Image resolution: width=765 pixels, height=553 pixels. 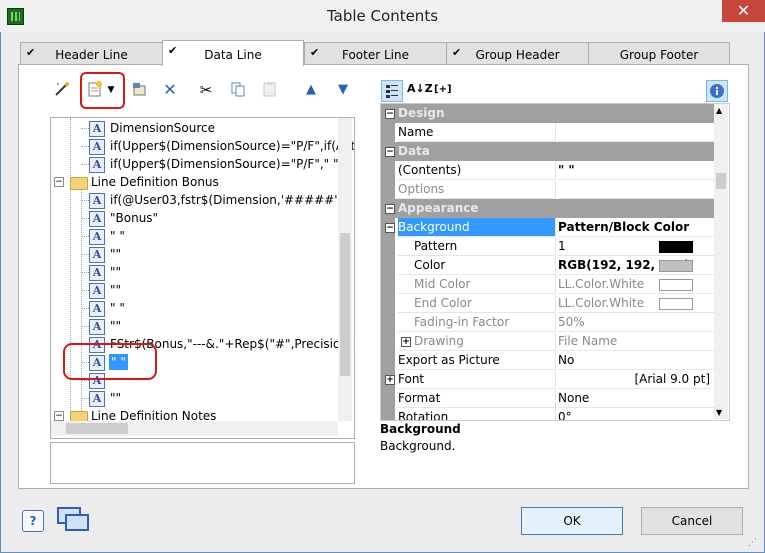 I want to click on tab-header-line: ✔ Header Line, so click(x=91, y=53).